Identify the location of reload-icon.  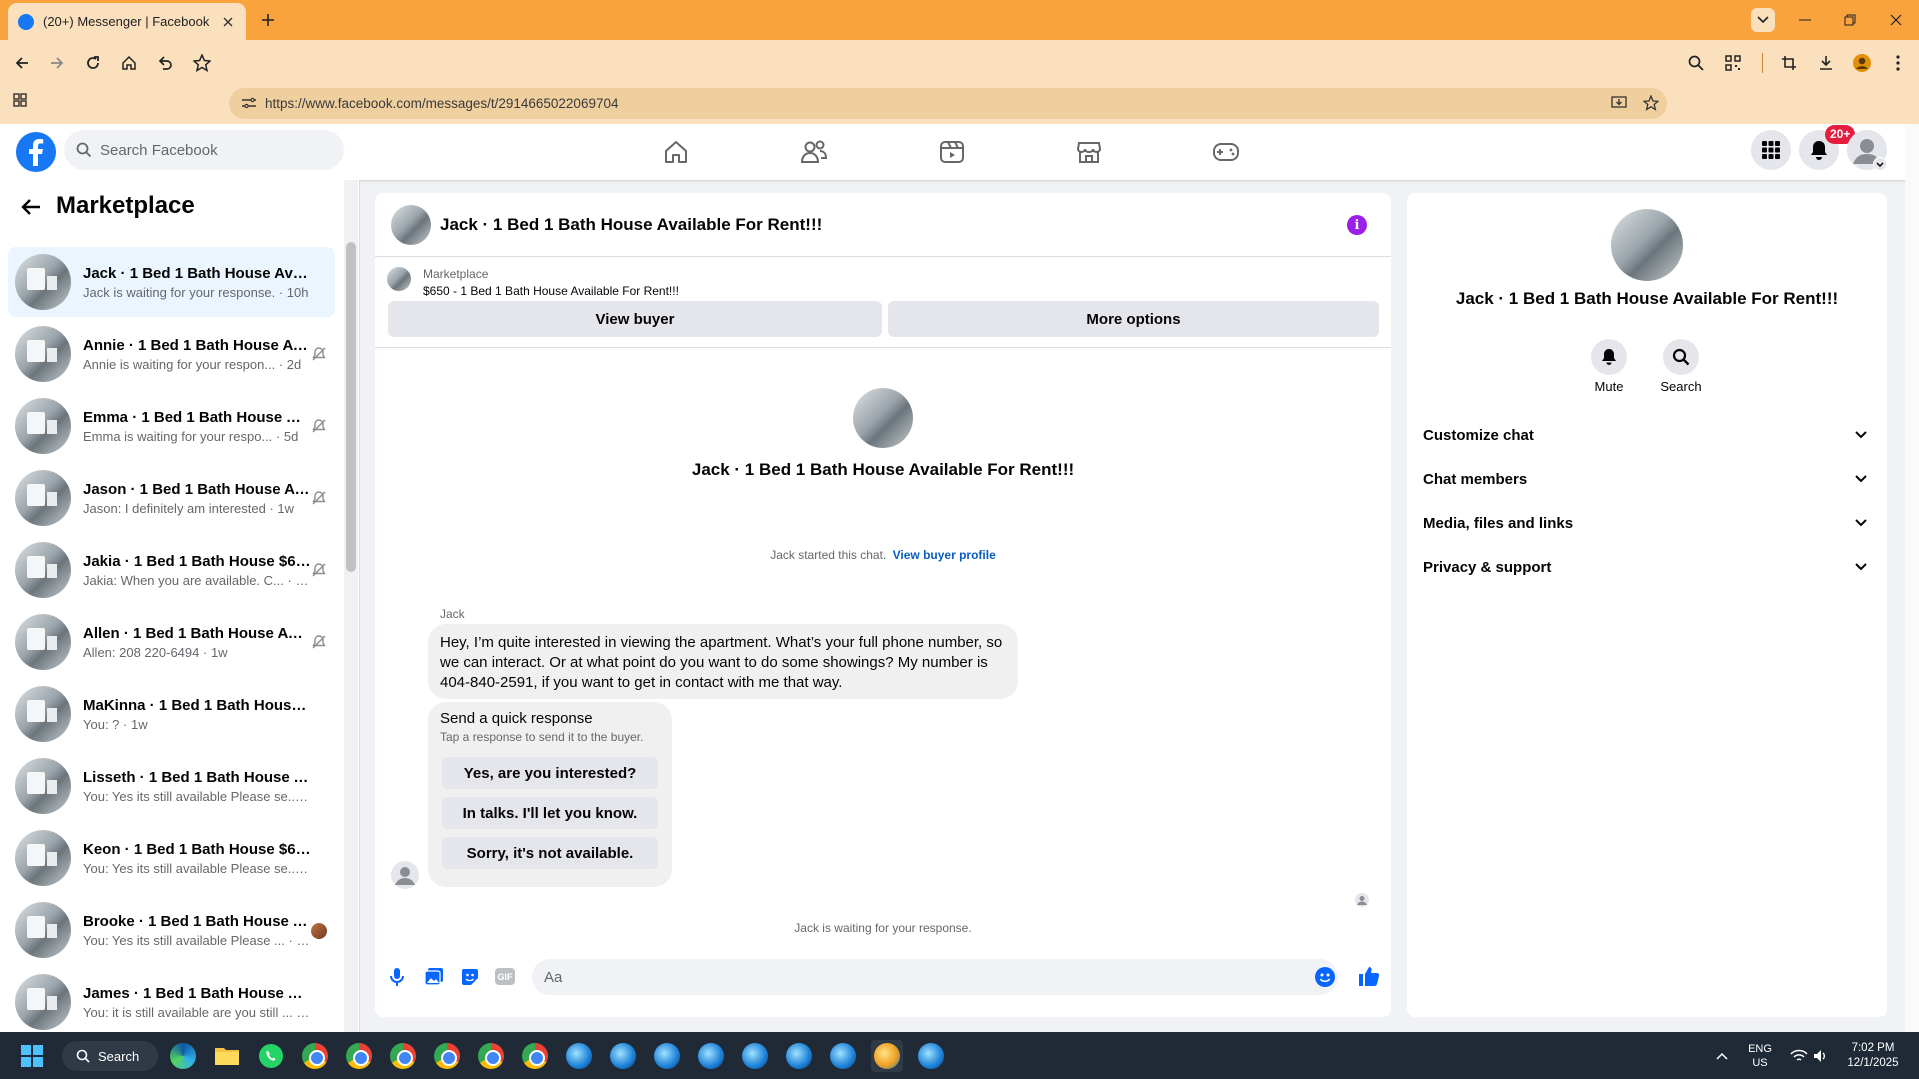
(93, 63).